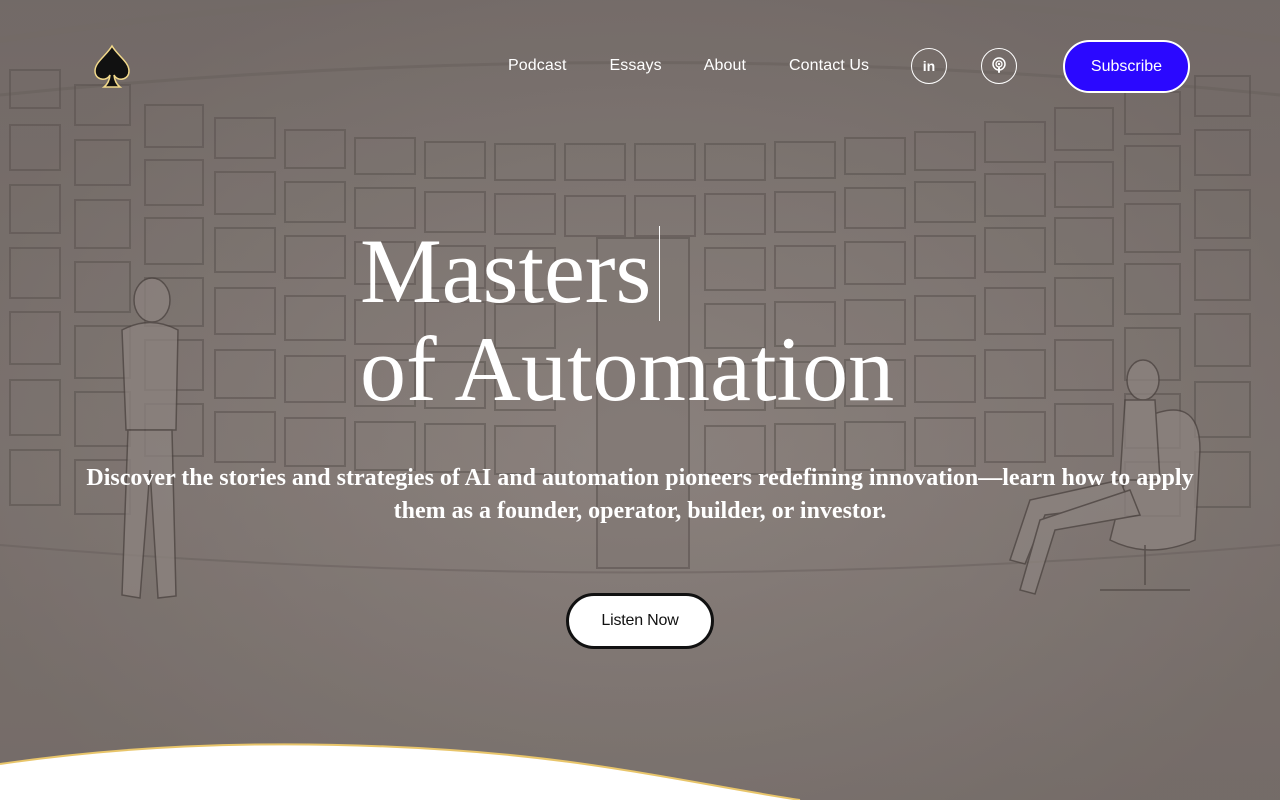  Describe the element at coordinates (506, 271) in the screenshot. I see `hero-title-line1: Masters` at that location.